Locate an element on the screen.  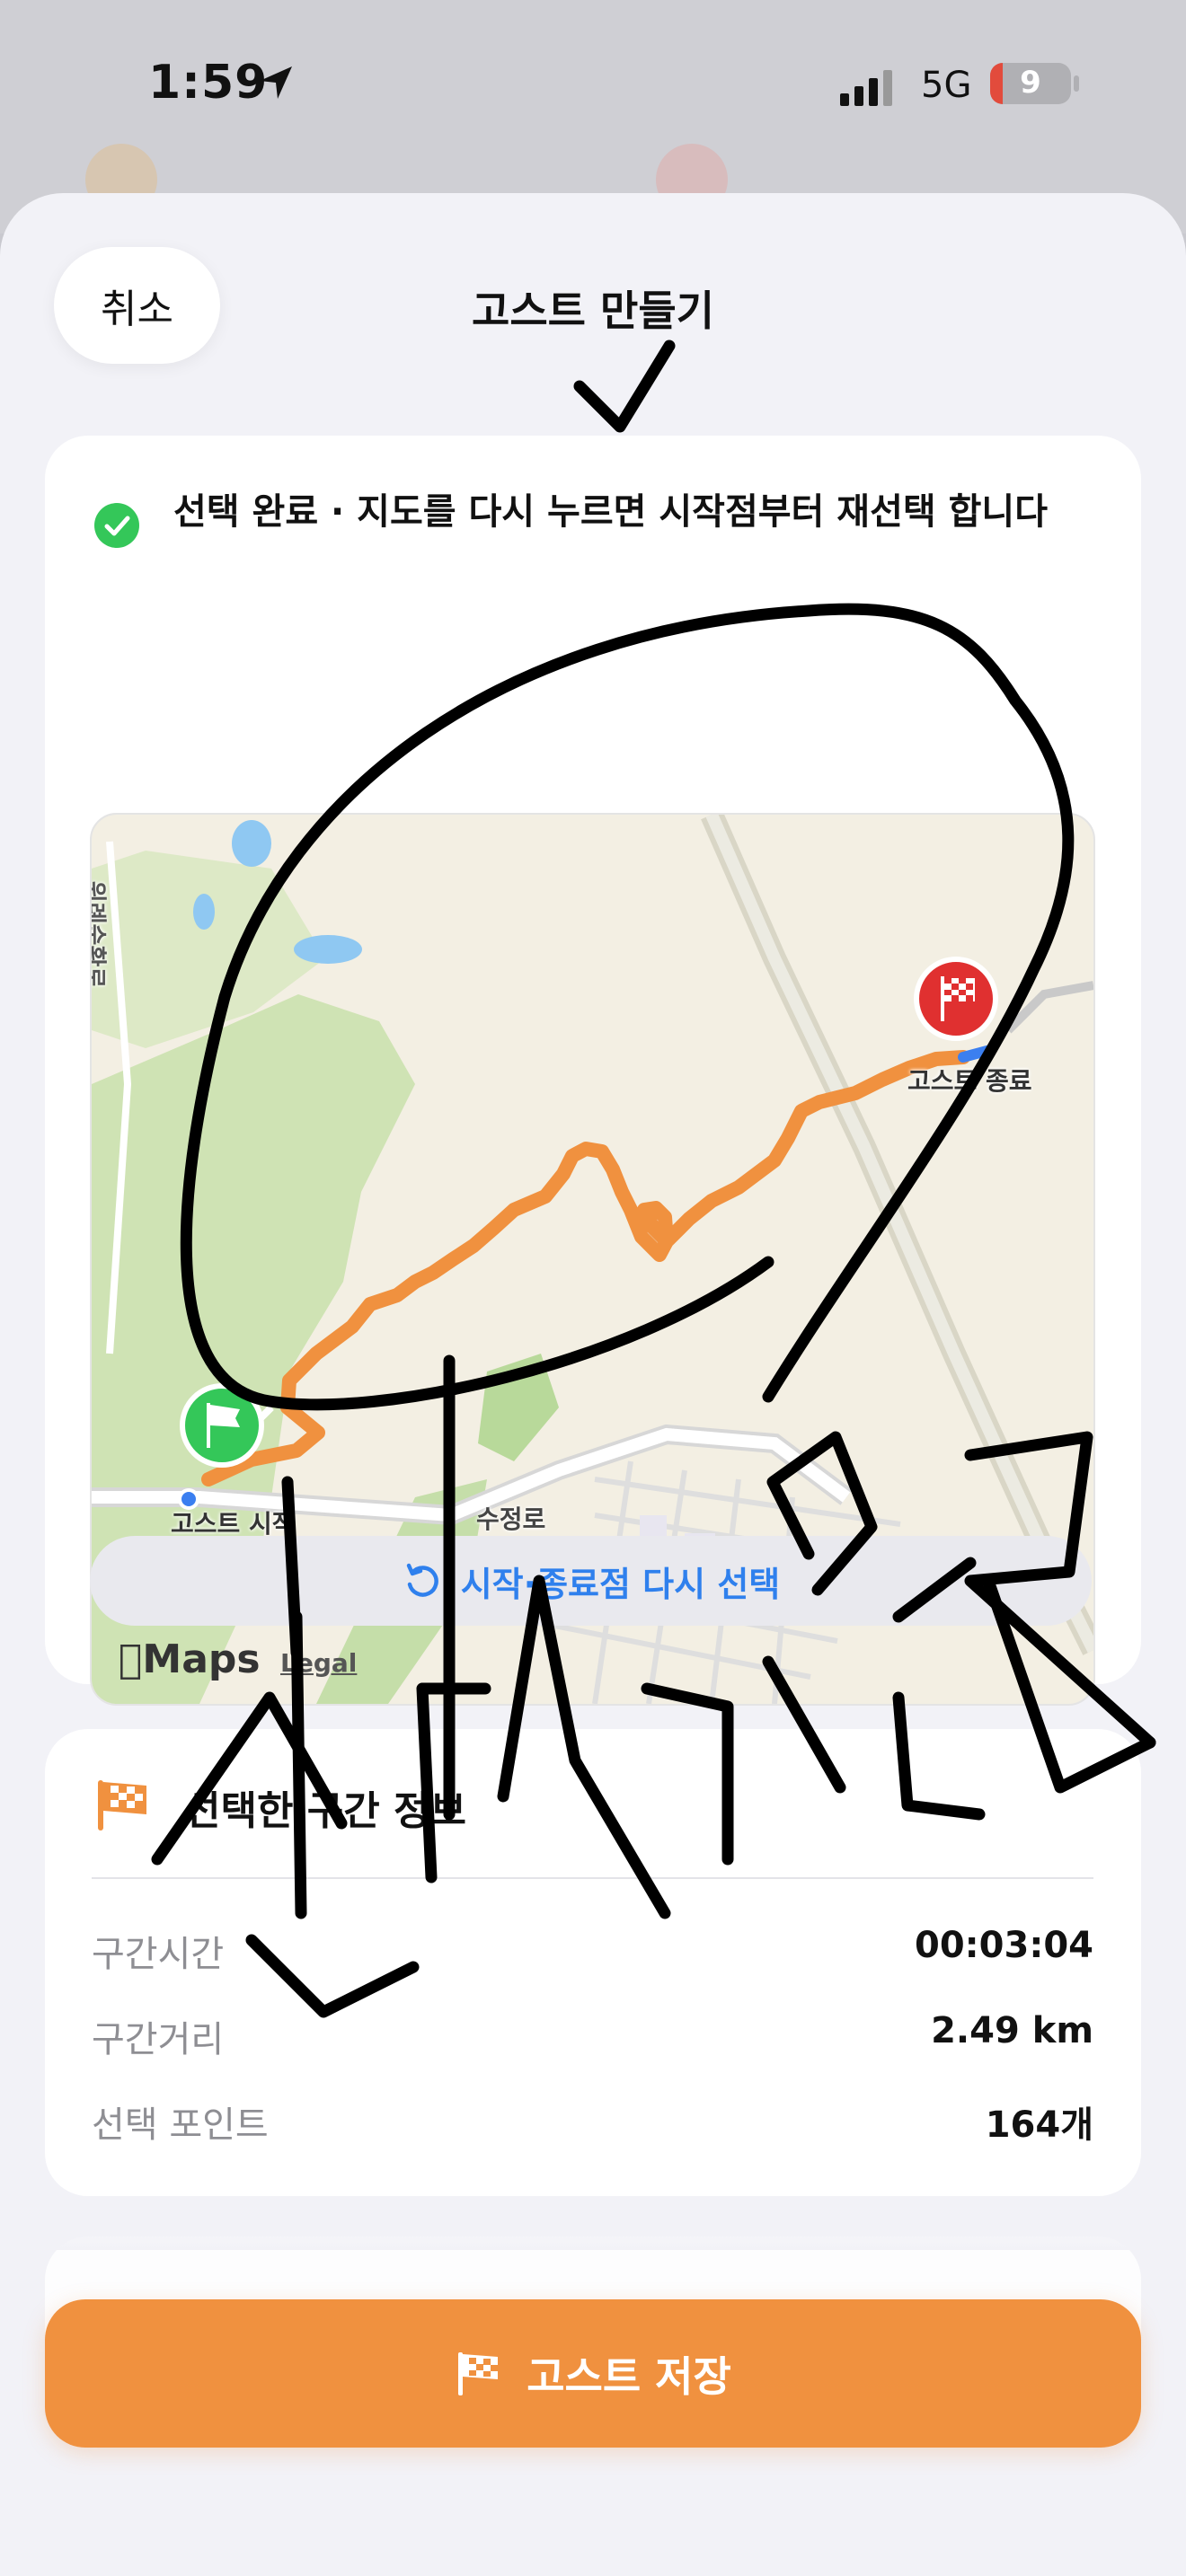
battery-tip is located at coordinates (1076, 83).